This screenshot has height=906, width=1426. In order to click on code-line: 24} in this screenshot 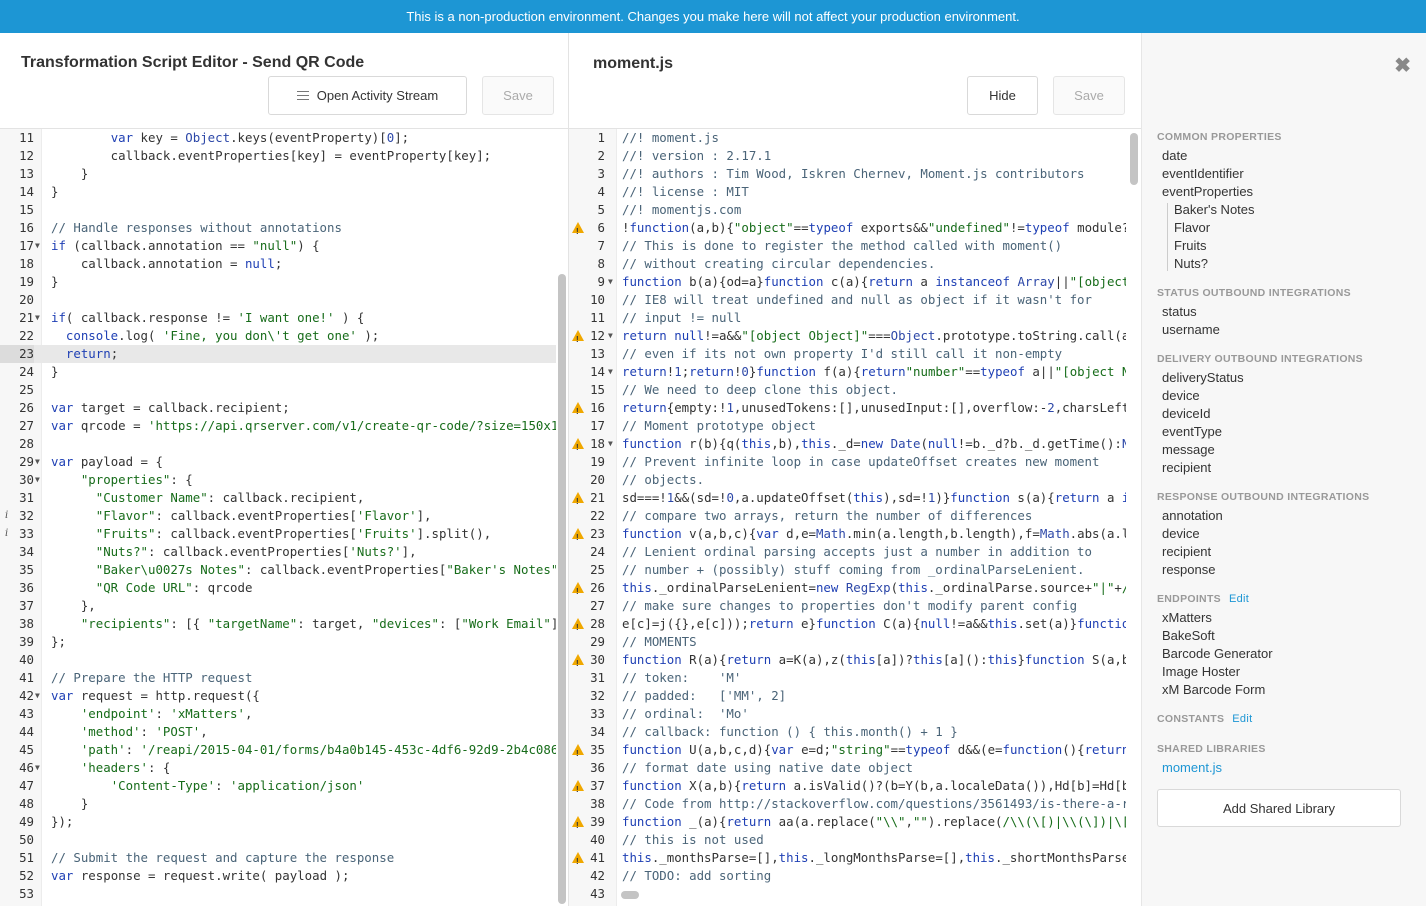, I will do `click(278, 372)`.